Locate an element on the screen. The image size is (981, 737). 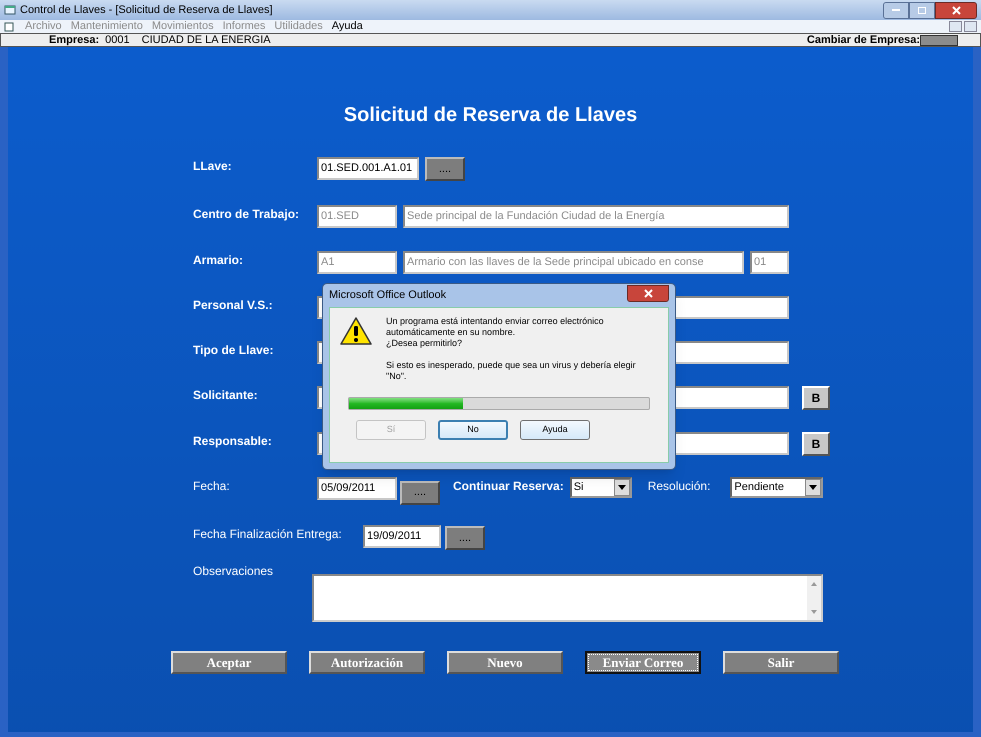
text-field: 01.SED.001.A1.01 is located at coordinates (368, 168).